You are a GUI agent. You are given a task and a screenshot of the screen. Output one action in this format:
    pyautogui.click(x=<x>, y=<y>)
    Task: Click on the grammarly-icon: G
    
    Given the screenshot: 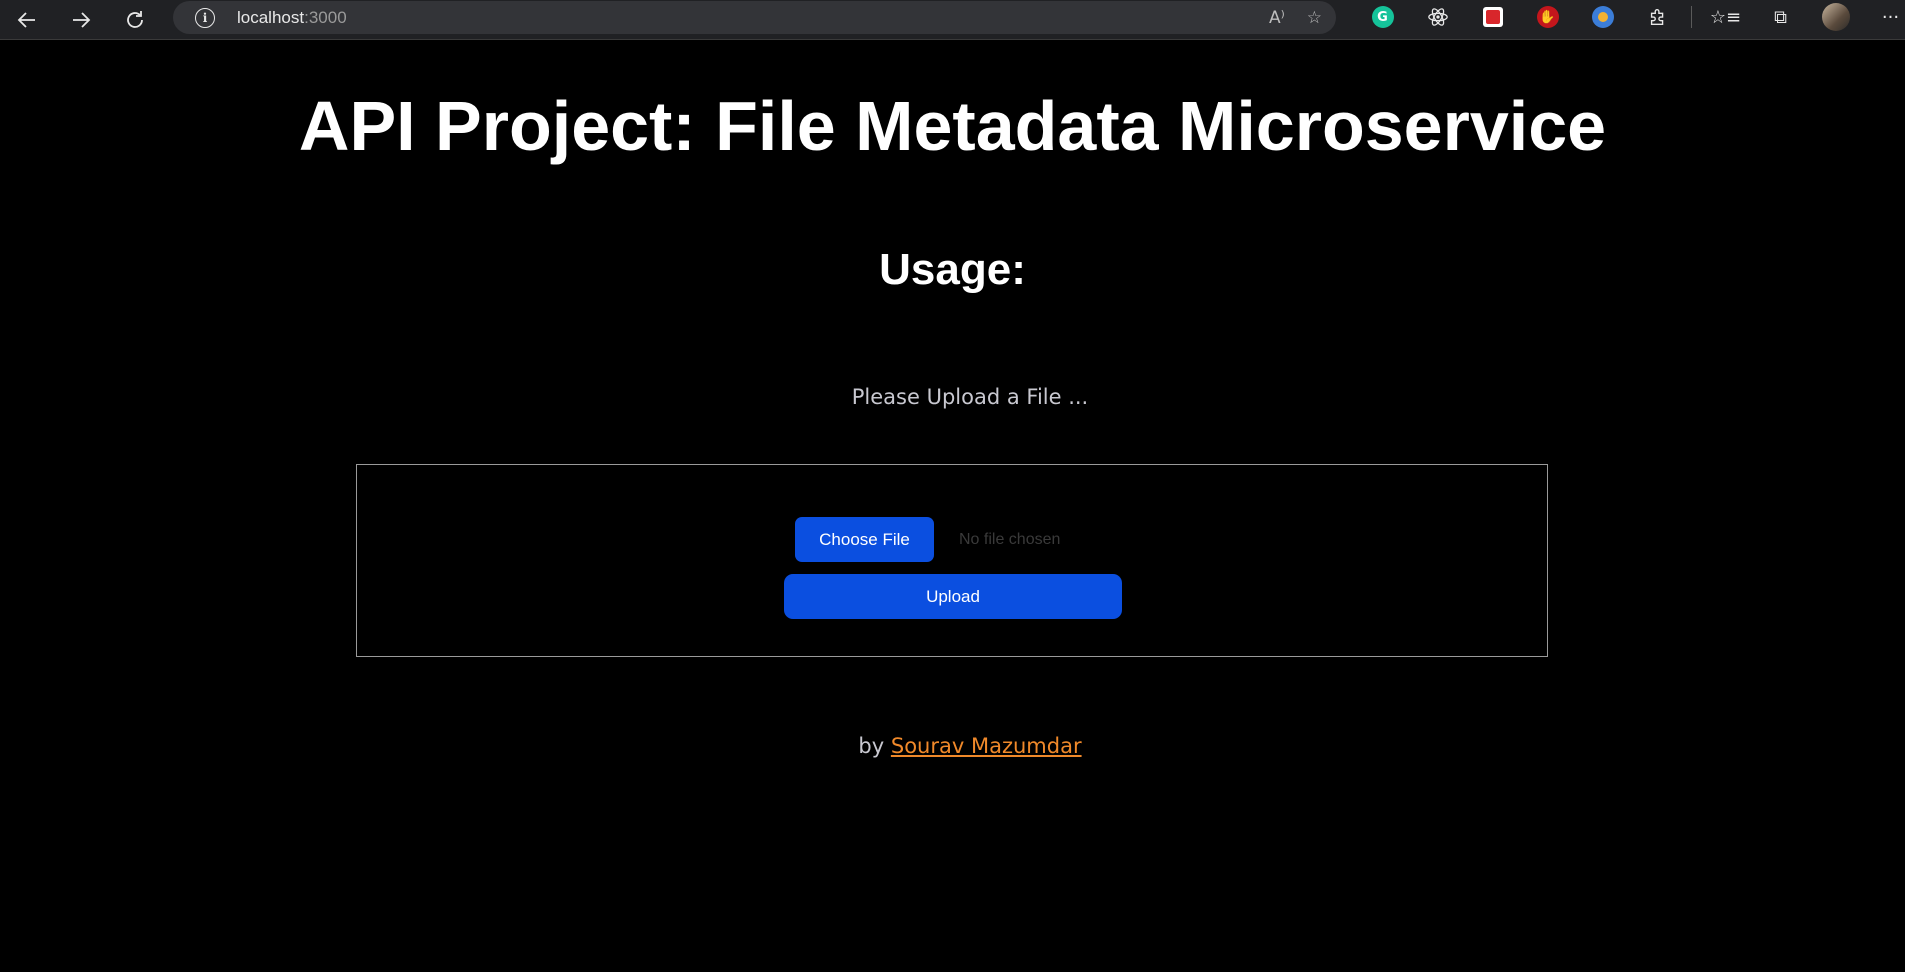 What is the action you would take?
    pyautogui.click(x=1382, y=17)
    